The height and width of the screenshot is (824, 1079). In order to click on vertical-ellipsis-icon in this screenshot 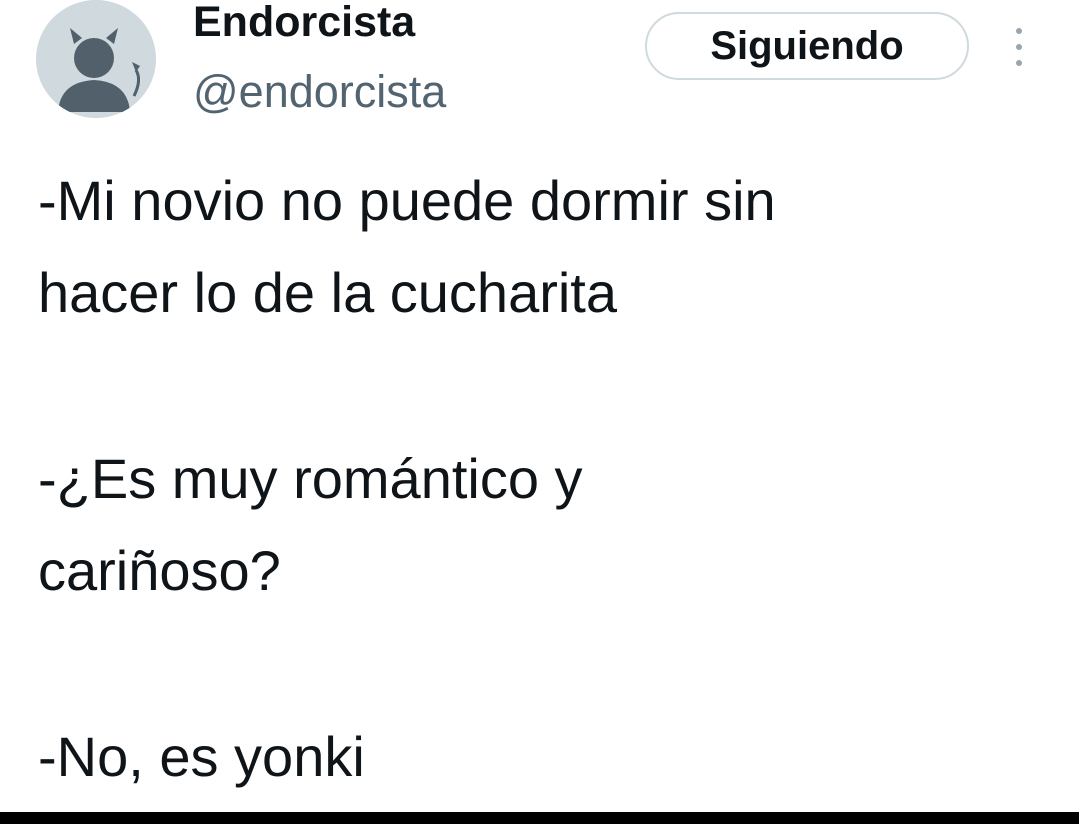, I will do `click(1019, 48)`.